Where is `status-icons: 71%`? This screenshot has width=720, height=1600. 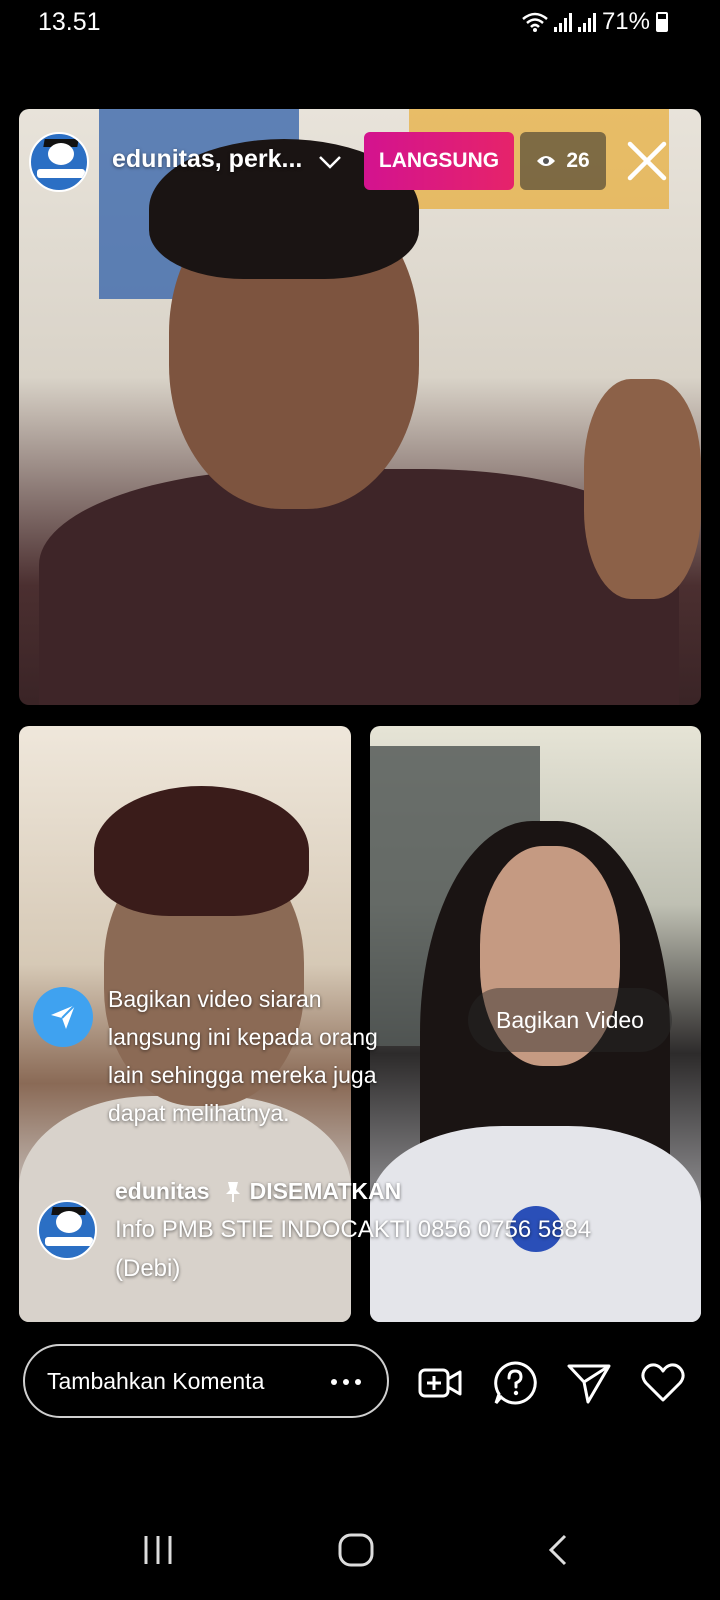
status-icons: 71% is located at coordinates (595, 22).